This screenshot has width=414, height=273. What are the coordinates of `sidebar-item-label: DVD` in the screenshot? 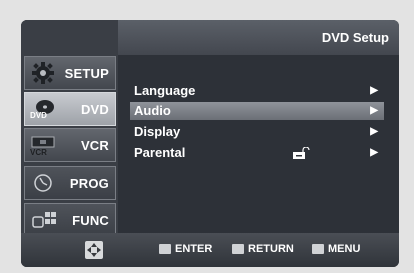 It's located at (94, 109).